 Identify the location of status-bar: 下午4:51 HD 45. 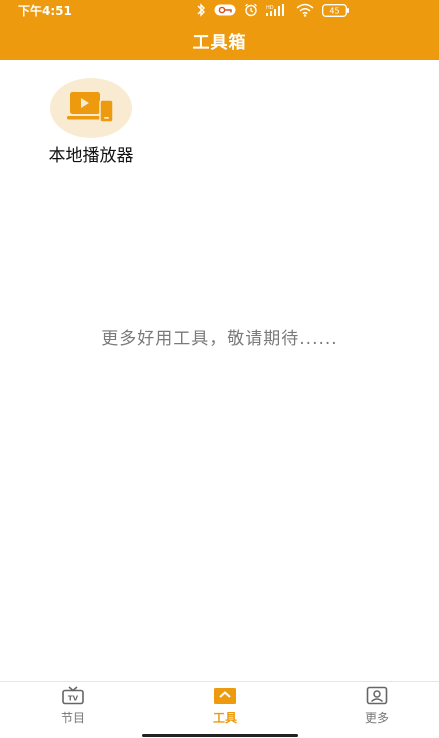
(219, 10).